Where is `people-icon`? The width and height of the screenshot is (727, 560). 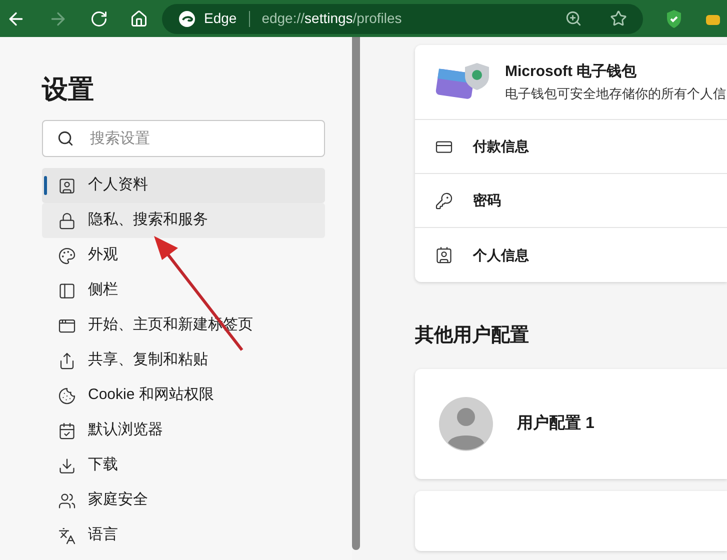 people-icon is located at coordinates (67, 501).